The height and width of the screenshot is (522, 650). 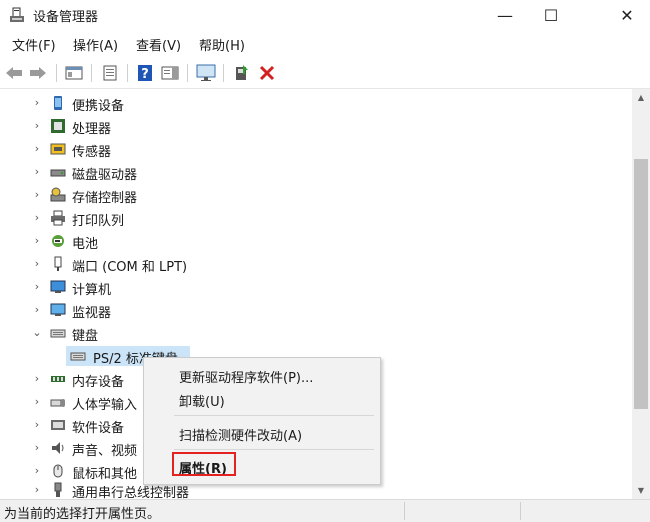 I want to click on maximize-button: ☐, so click(x=551, y=15).